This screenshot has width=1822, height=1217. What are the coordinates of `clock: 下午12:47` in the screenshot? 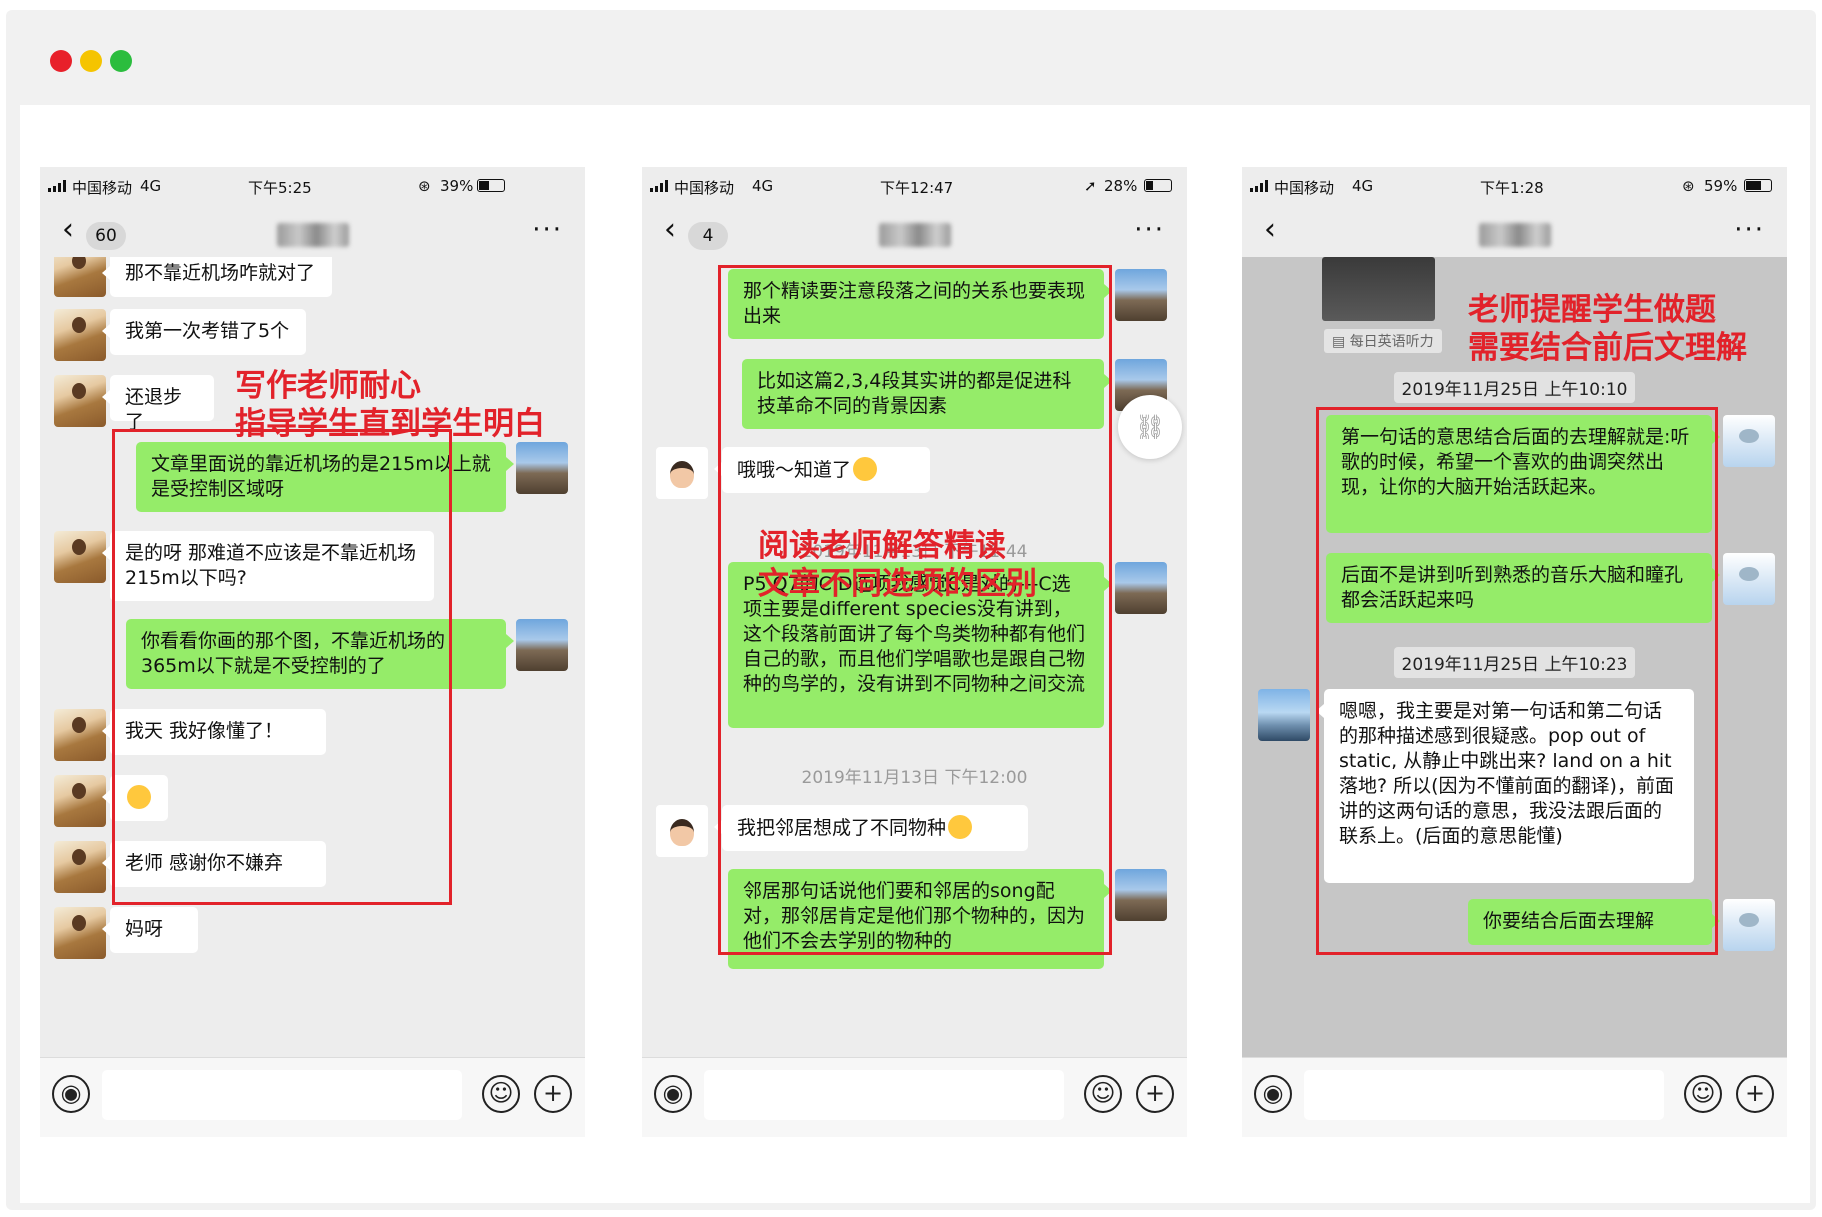 It's located at (917, 188).